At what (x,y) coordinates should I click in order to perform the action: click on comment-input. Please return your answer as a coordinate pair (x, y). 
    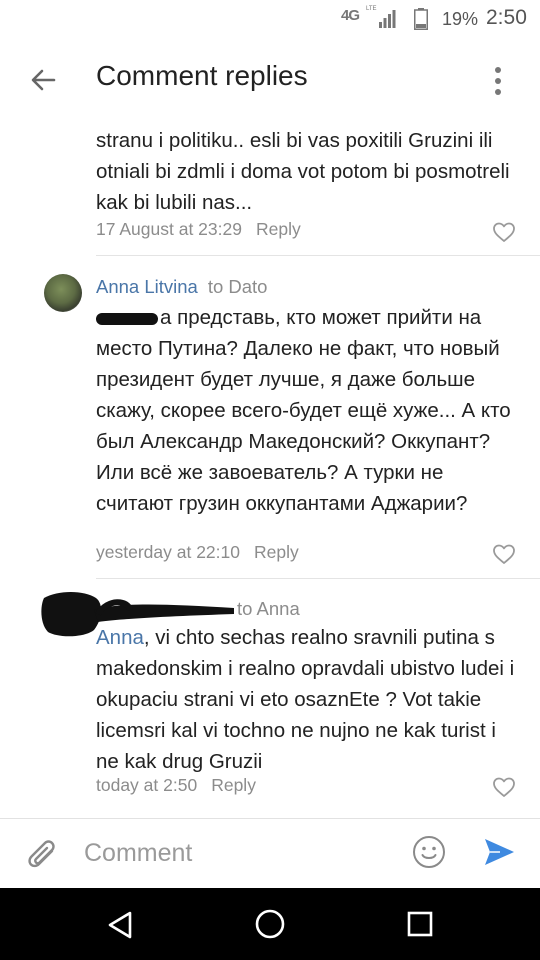
    Looking at the image, I should click on (239, 853).